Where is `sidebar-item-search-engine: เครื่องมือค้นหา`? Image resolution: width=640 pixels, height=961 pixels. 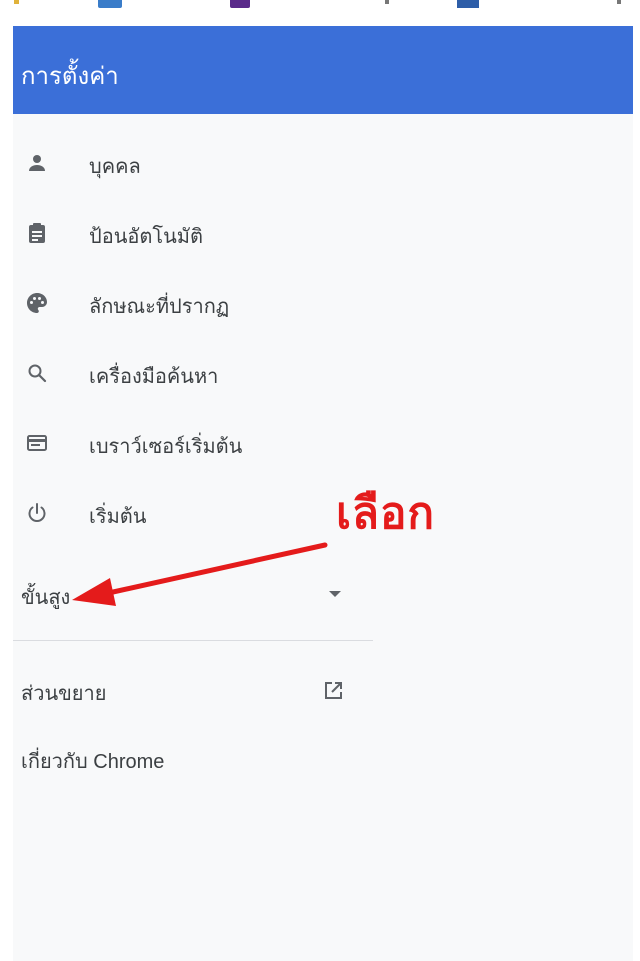
sidebar-item-search-engine: เครื่องมือค้นหา is located at coordinates (193, 373).